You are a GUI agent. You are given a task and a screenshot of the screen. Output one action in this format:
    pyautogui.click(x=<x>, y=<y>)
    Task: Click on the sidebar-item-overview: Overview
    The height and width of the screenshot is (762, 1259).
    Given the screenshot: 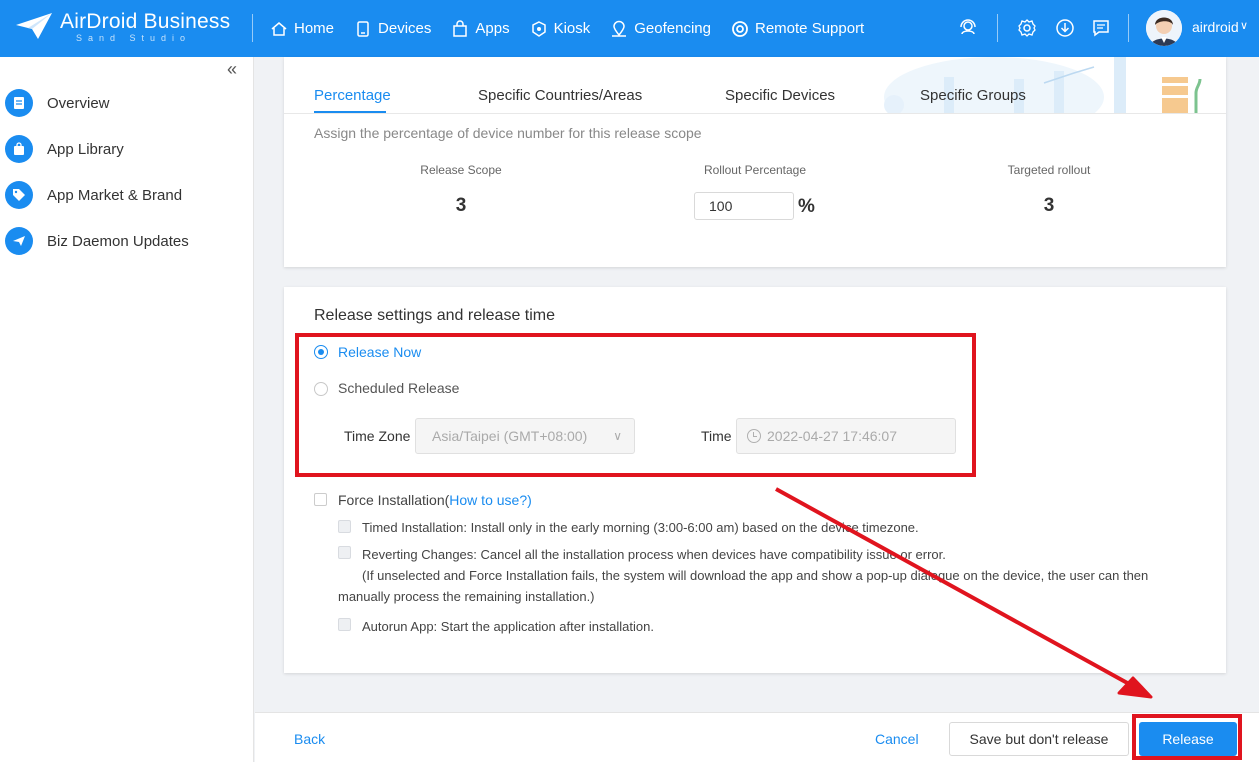 What is the action you would take?
    pyautogui.click(x=57, y=103)
    